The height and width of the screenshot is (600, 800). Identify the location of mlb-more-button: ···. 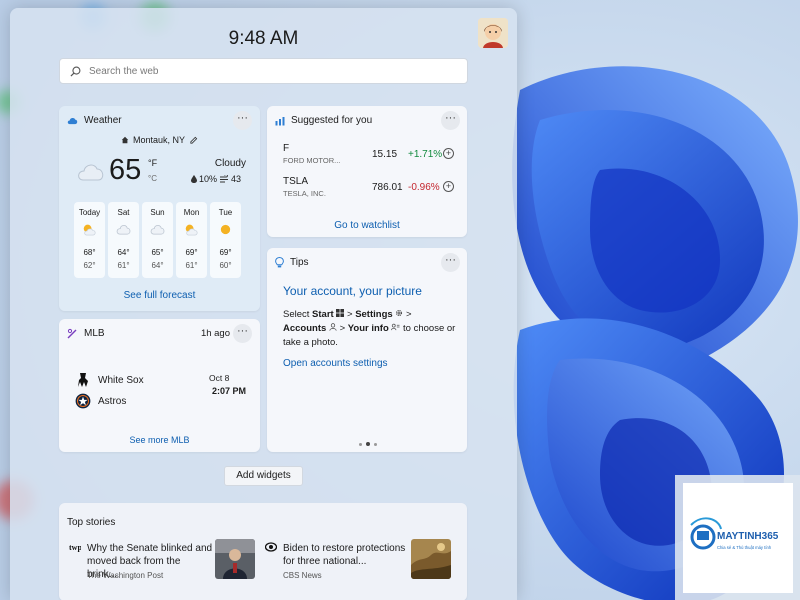
(242, 333).